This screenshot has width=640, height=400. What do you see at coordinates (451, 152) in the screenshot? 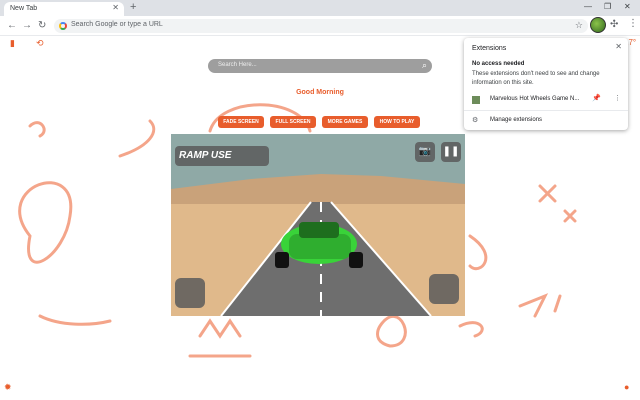
I see `pause-icon: ❚❚` at bounding box center [451, 152].